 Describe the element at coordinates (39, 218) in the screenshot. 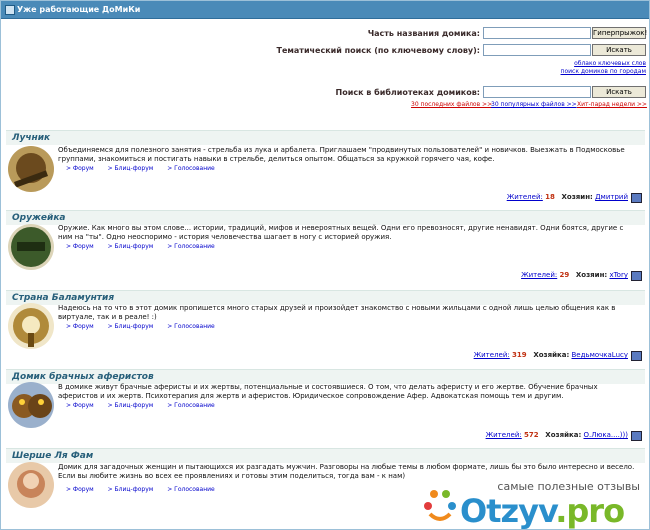

I see `house-title: Оружейка` at that location.